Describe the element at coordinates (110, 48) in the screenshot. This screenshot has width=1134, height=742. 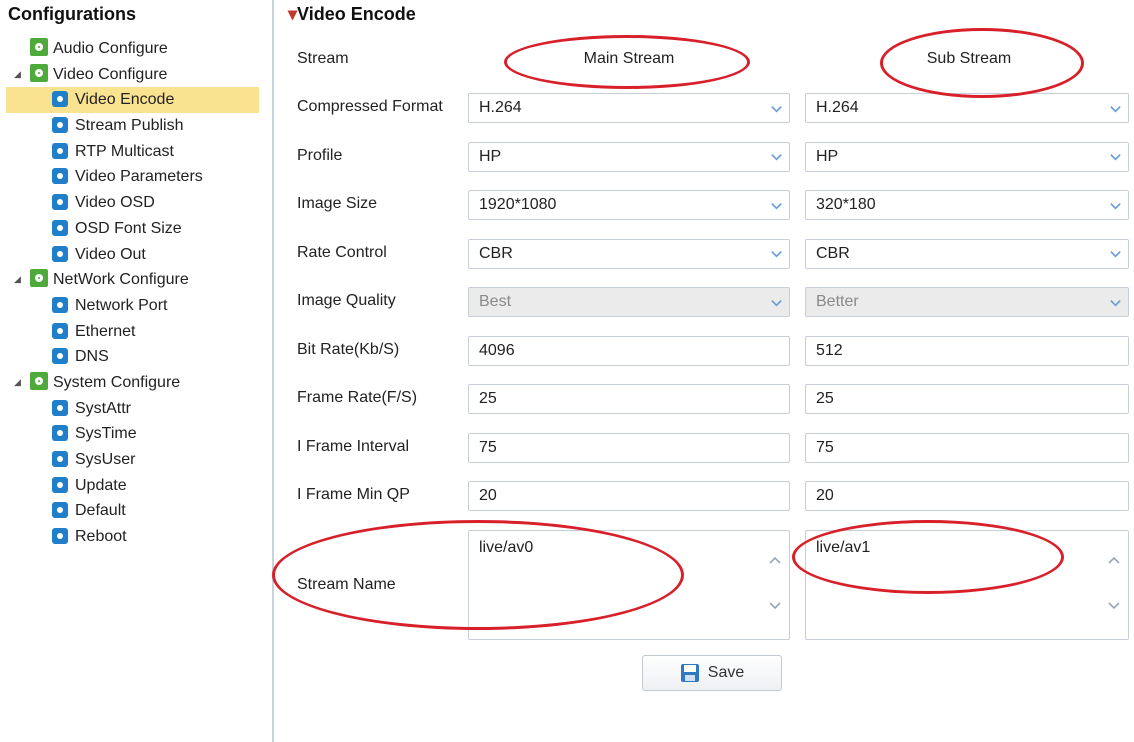
I see `sidebar-item-label: Audio Configure` at that location.